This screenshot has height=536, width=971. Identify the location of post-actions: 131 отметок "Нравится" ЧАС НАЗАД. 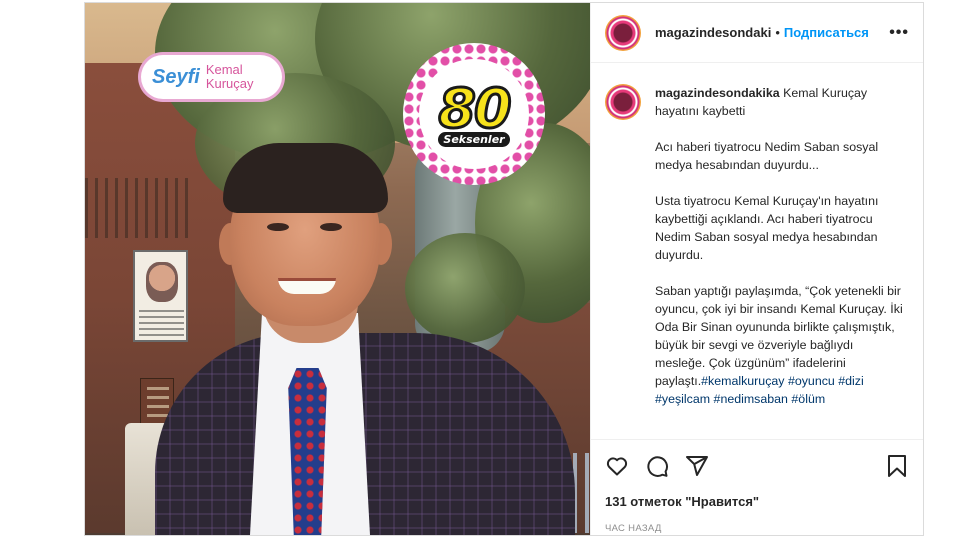
(757, 487).